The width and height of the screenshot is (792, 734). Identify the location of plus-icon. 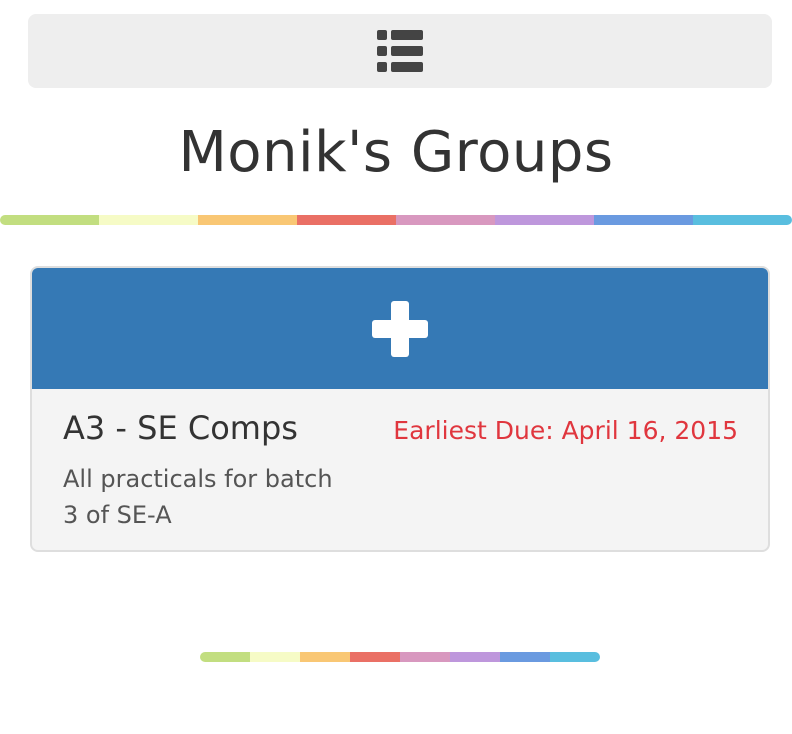
(400, 328).